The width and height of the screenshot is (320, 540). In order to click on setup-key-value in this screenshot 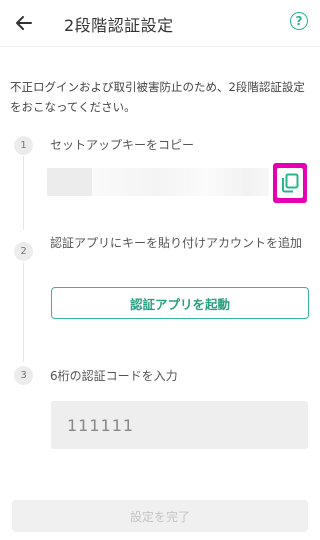, I will do `click(158, 182)`.